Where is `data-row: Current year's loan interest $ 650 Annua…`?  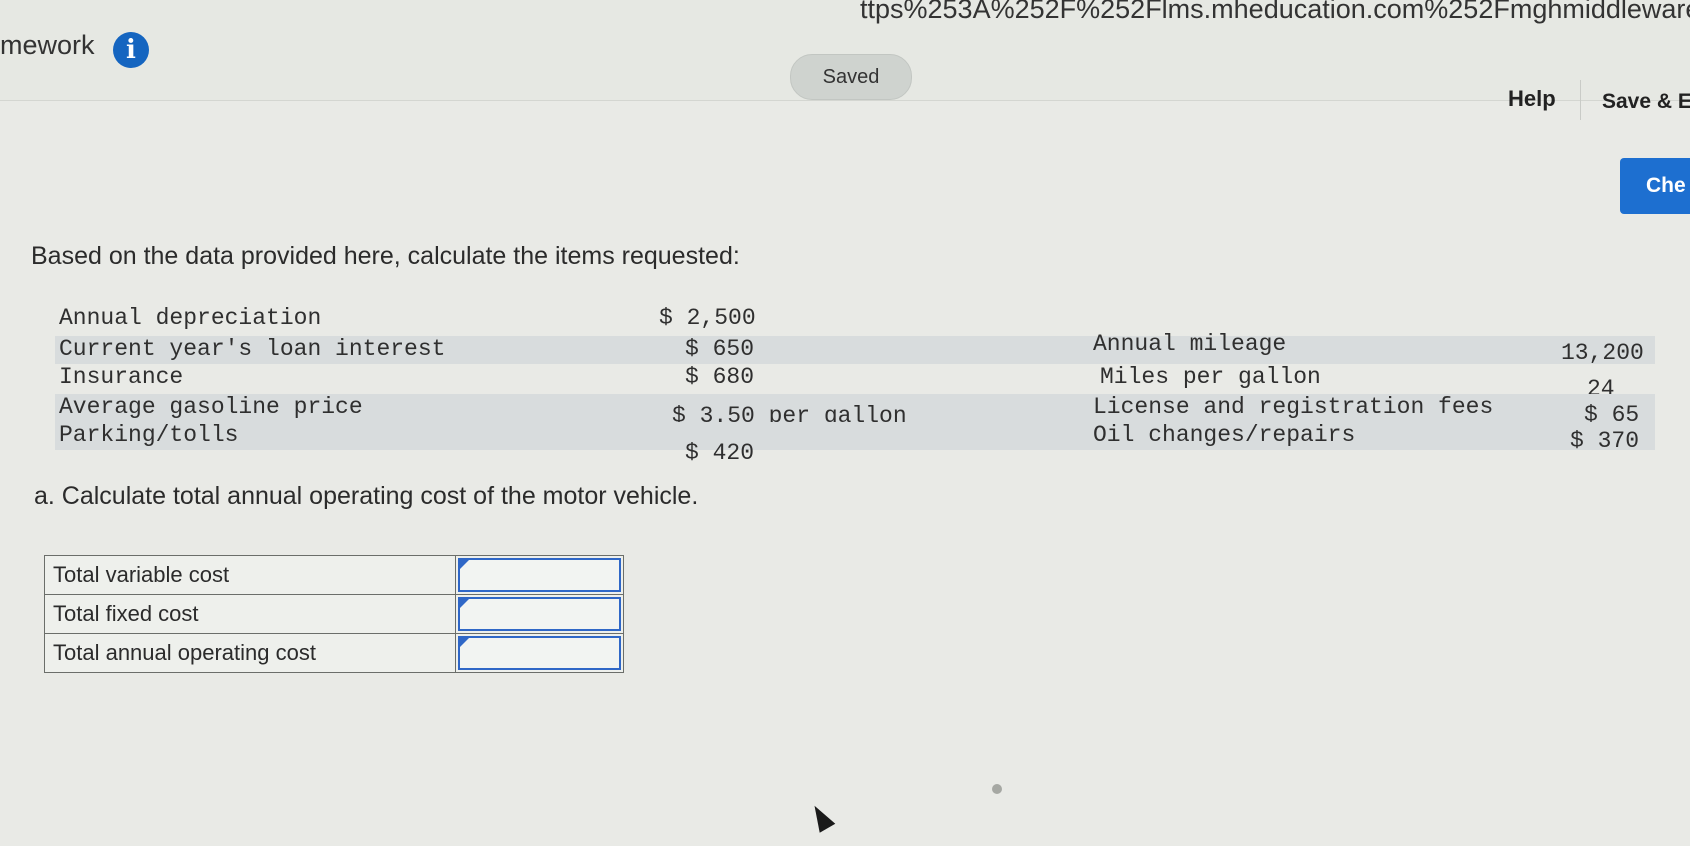 data-row: Current year's loan interest $ 650 Annua… is located at coordinates (855, 348).